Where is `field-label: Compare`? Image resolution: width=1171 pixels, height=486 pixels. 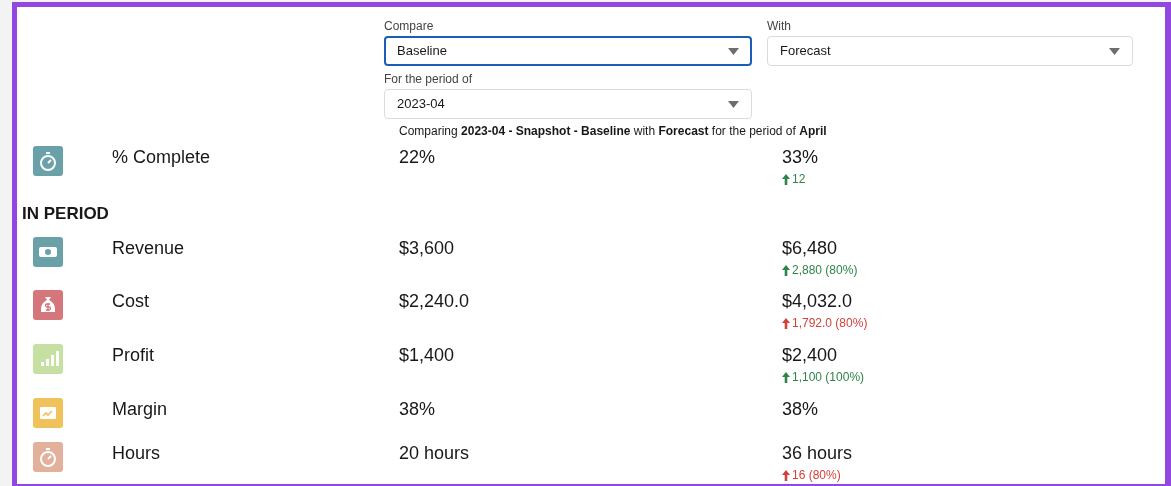 field-label: Compare is located at coordinates (409, 26).